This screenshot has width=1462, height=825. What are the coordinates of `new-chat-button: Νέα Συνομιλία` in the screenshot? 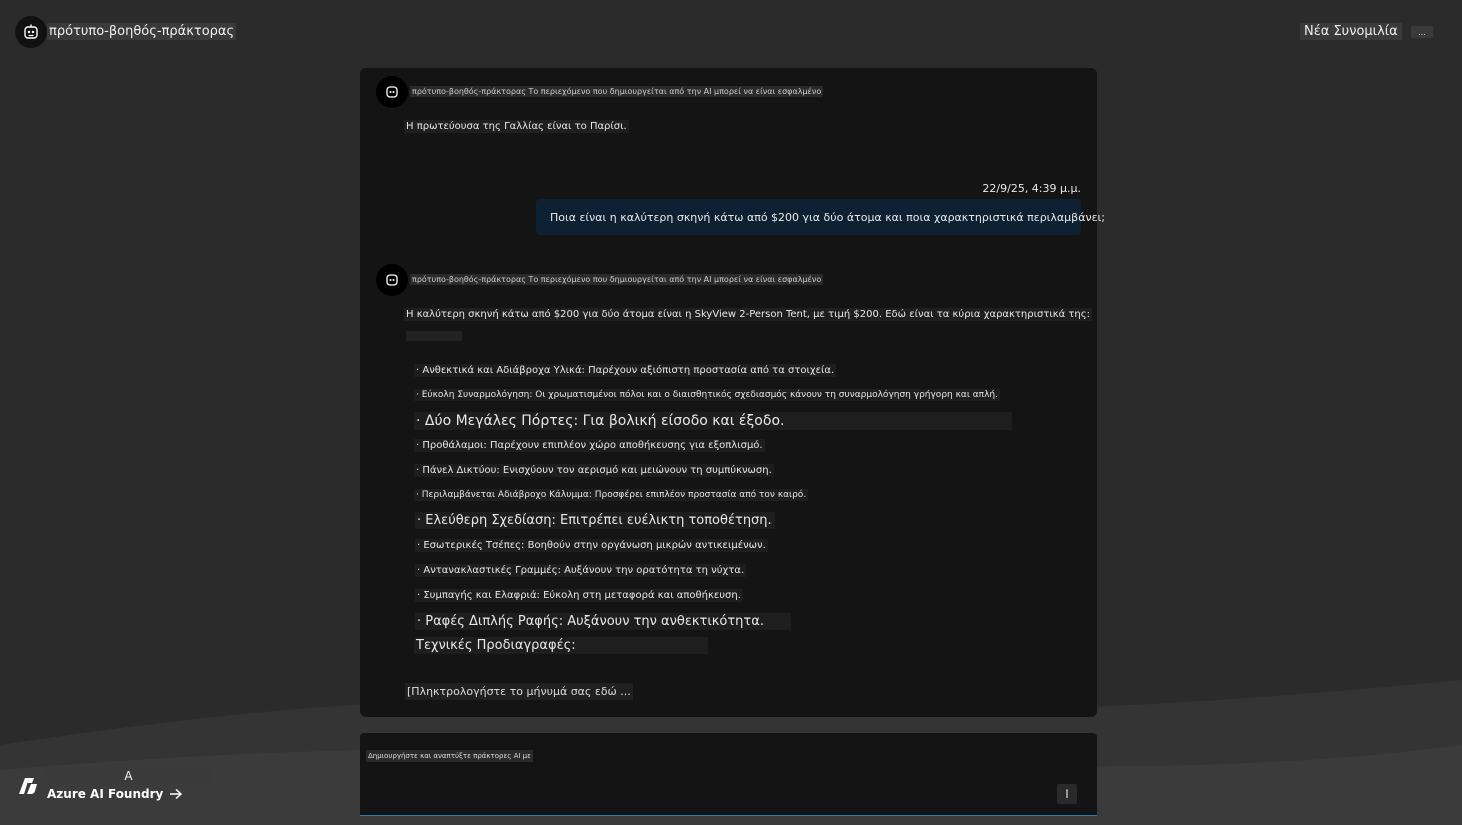 It's located at (1351, 31).